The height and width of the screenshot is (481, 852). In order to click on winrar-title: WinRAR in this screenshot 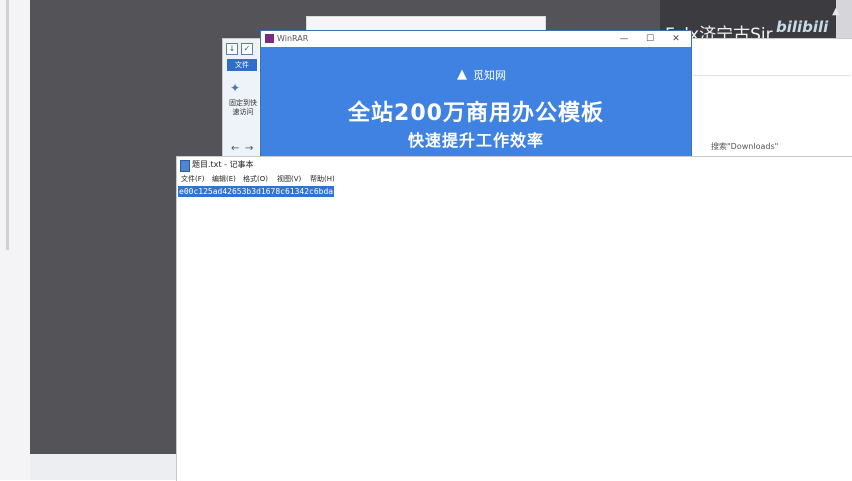, I will do `click(293, 38)`.